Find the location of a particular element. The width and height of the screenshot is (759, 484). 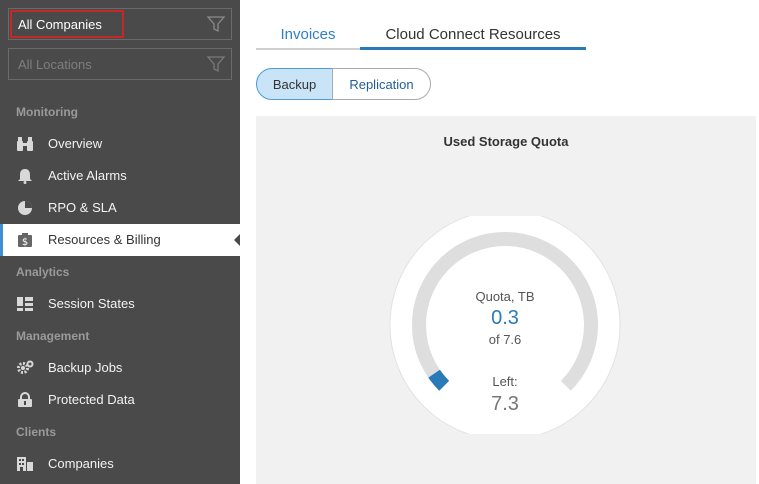

sidebar-item-rpo-sla: RPO & SLA is located at coordinates (120, 208).